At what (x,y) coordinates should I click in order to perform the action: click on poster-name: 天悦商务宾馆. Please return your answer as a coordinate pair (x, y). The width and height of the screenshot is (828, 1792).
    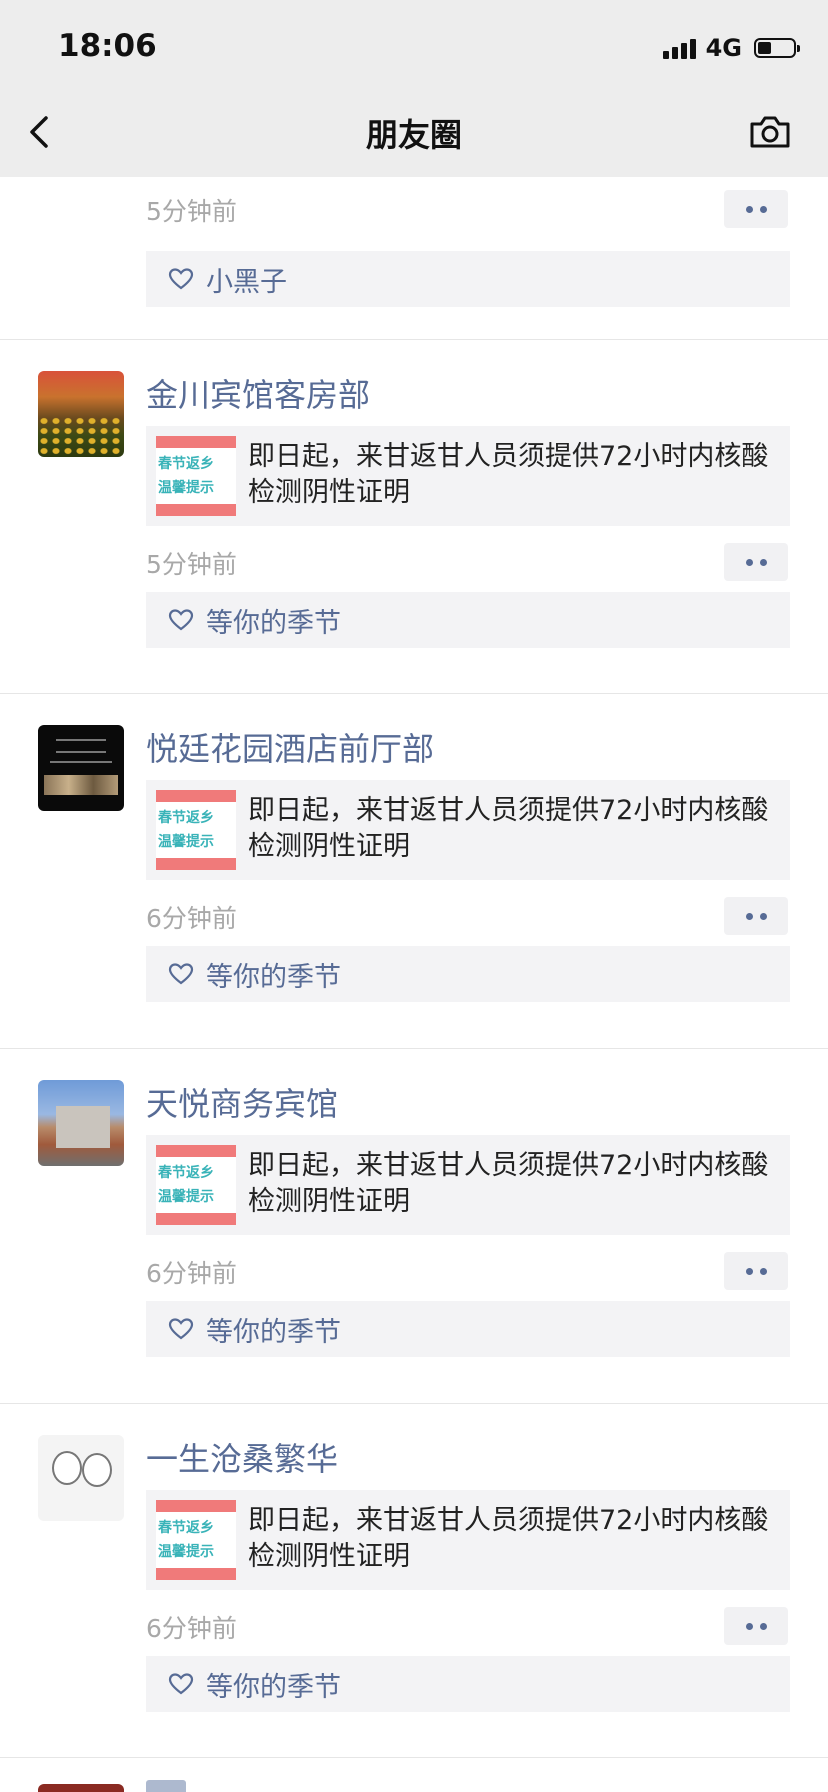
    Looking at the image, I should click on (242, 1102).